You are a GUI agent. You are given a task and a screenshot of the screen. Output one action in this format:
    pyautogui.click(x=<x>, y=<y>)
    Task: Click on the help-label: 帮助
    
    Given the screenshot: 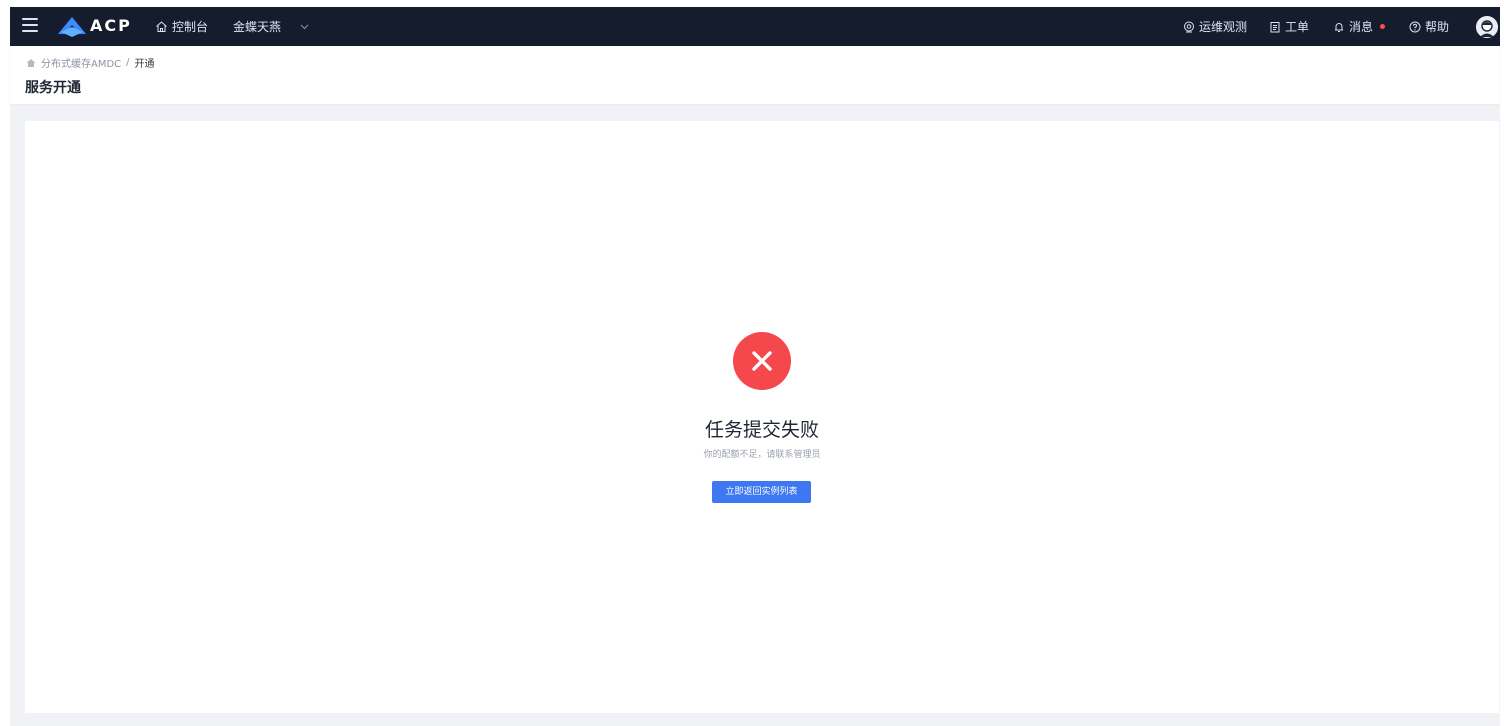 What is the action you would take?
    pyautogui.click(x=1437, y=27)
    